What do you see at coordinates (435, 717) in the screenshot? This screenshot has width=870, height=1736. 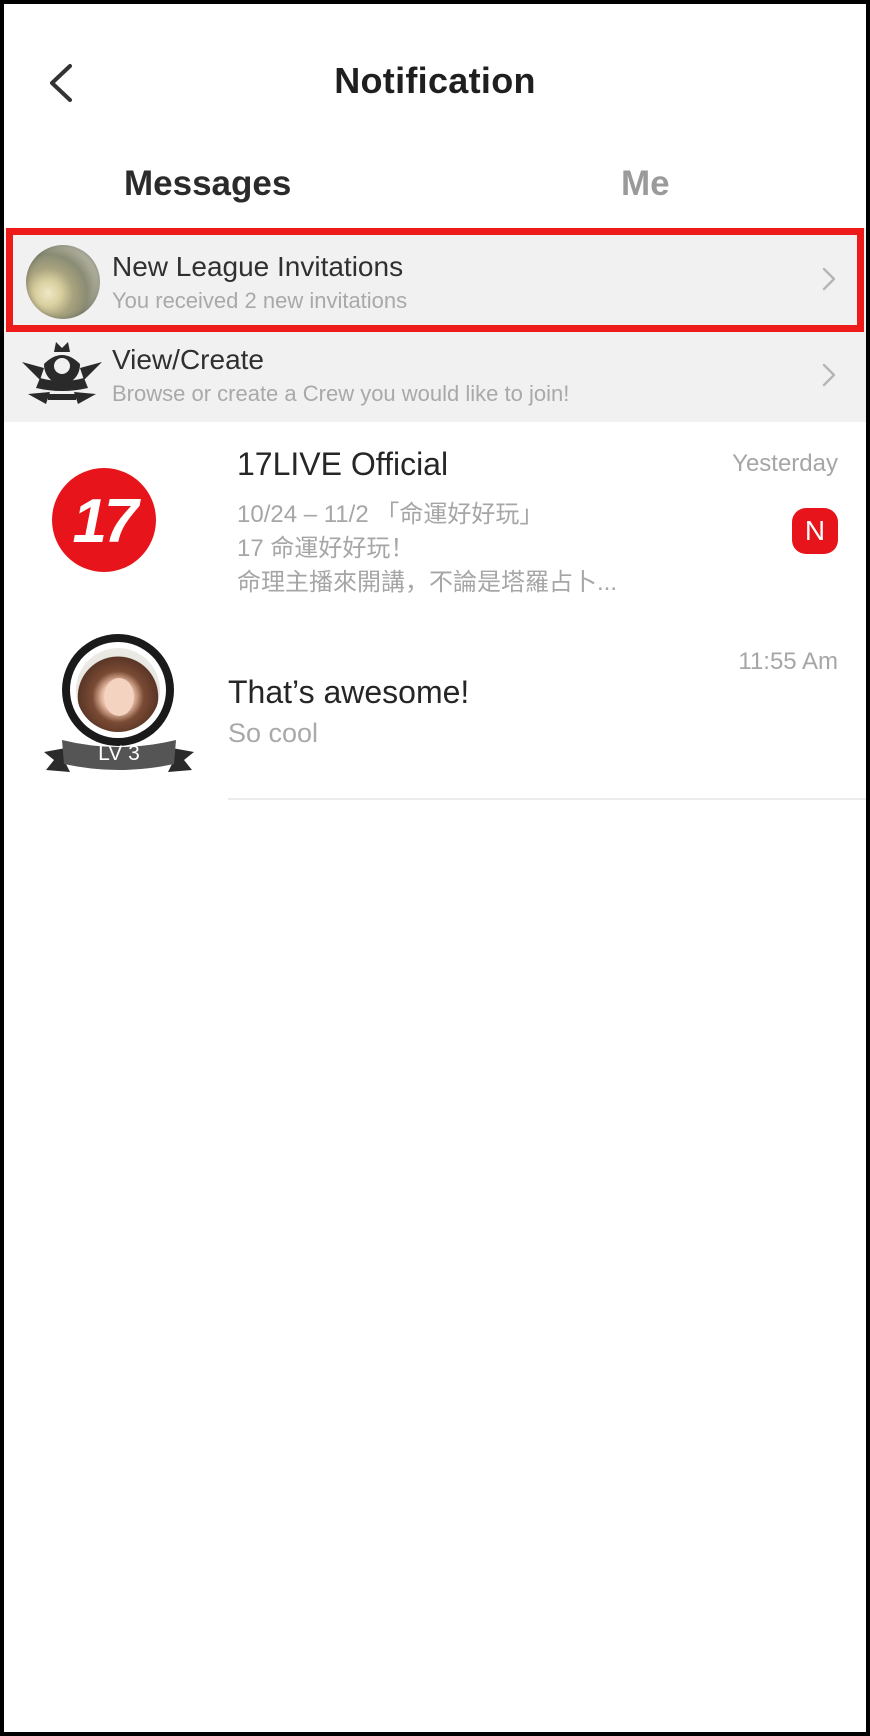 I see `message-item-user: LV 3 That’s awesome! So cool 11:55 Am` at bounding box center [435, 717].